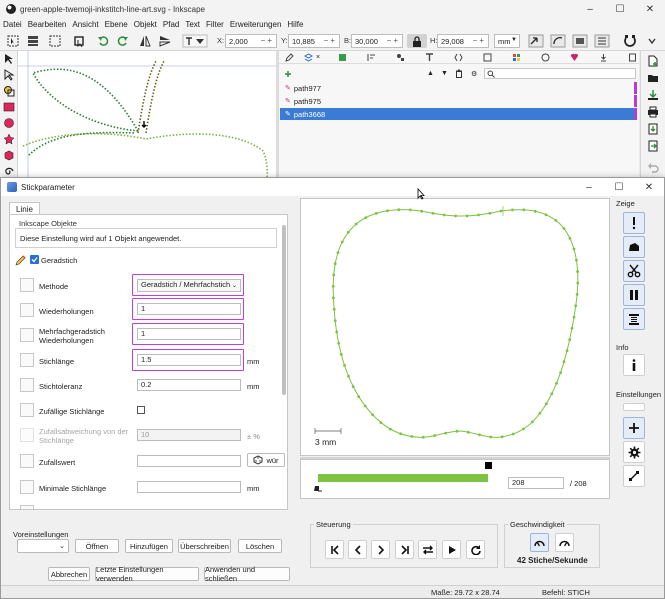 Image resolution: width=665 pixels, height=599 pixels. Describe the element at coordinates (429, 57) in the screenshot. I see `text-tab-icon` at that location.